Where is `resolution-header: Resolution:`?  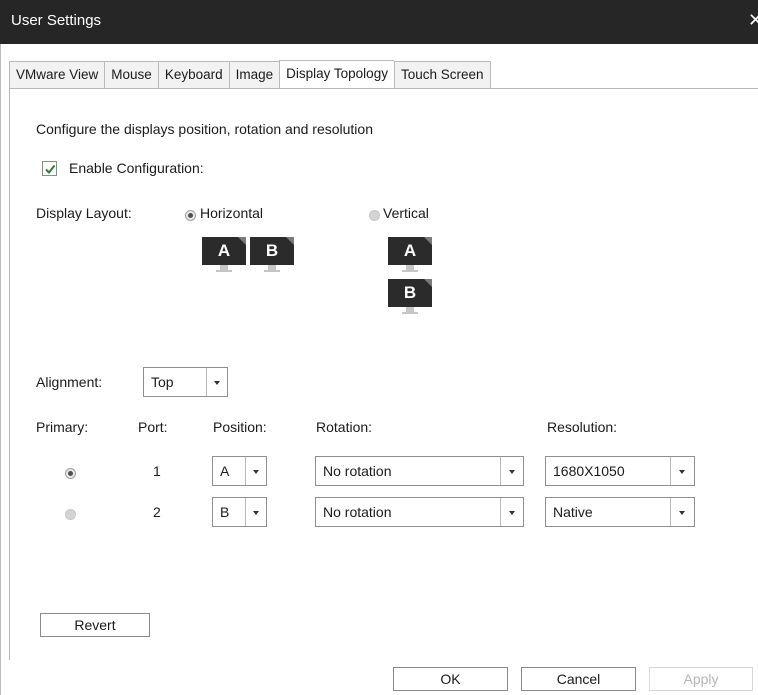
resolution-header: Resolution: is located at coordinates (582, 427).